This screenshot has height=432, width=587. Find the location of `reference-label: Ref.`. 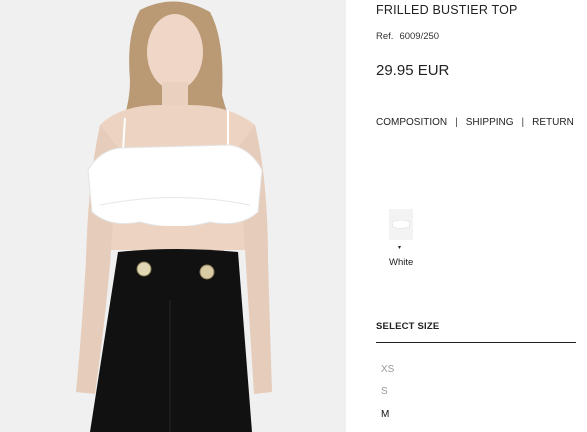

reference-label: Ref. is located at coordinates (385, 36).